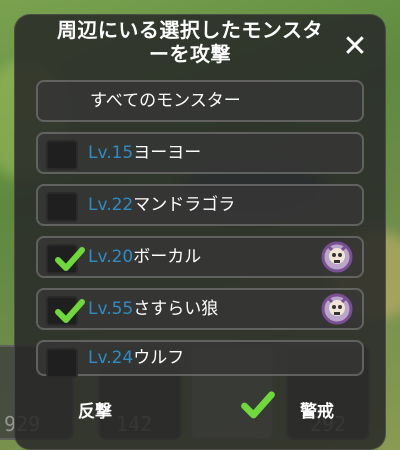 This screenshot has width=400, height=450. I want to click on monster-row: Lv.55さすらい狼, so click(200, 309).